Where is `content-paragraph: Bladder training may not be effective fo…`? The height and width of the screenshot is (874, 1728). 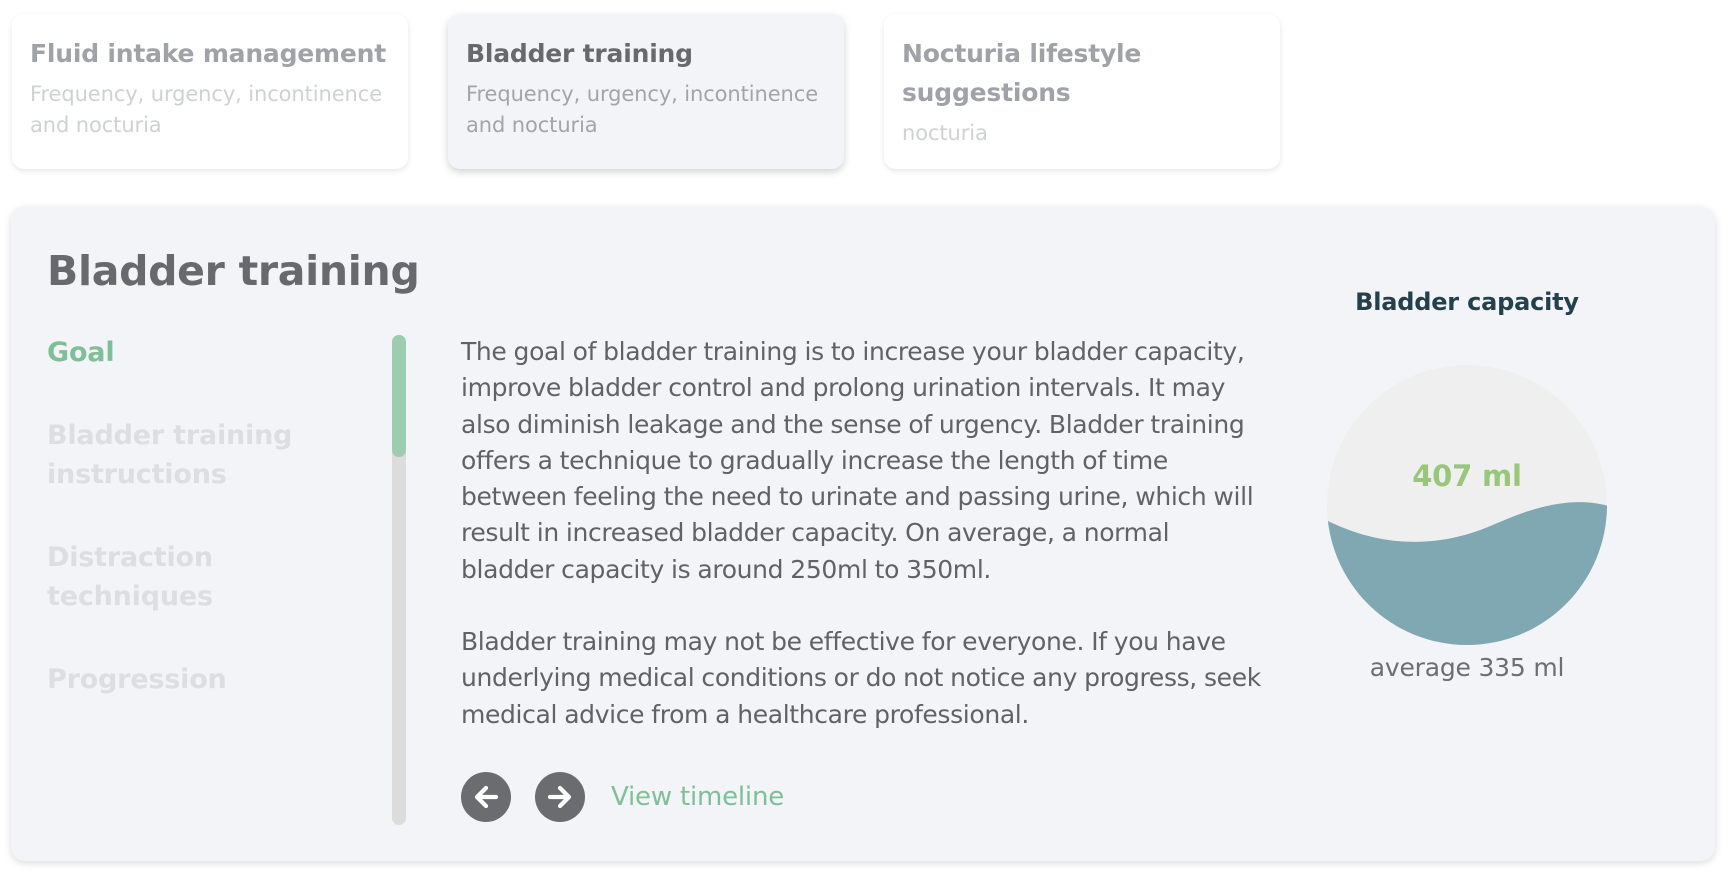
content-paragraph: Bladder training may not be effective fo… is located at coordinates (861, 678).